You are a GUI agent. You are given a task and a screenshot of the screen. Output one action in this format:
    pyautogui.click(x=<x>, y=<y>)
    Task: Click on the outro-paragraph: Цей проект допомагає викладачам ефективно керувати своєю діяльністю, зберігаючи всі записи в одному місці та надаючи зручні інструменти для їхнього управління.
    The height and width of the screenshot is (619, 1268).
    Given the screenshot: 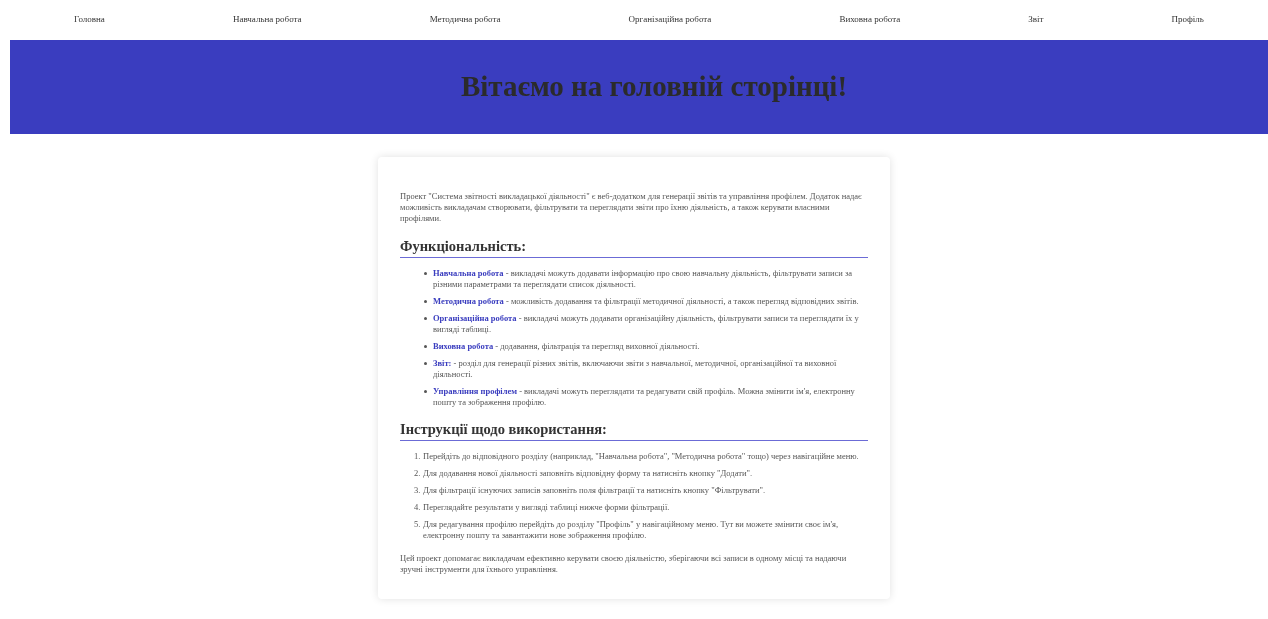 What is the action you would take?
    pyautogui.click(x=624, y=564)
    